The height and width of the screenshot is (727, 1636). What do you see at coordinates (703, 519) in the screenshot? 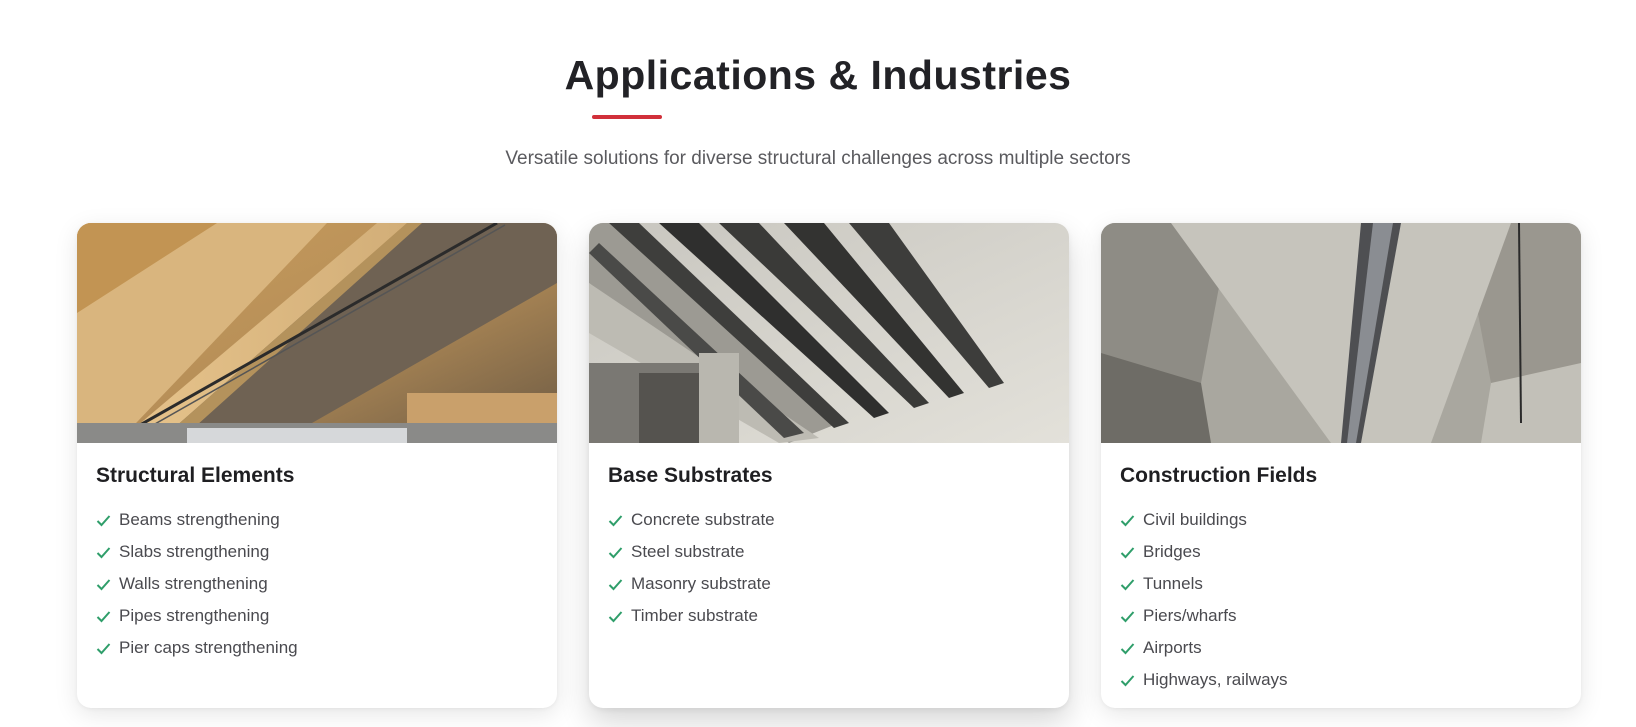
I see `list-item-label: Concrete substrate` at bounding box center [703, 519].